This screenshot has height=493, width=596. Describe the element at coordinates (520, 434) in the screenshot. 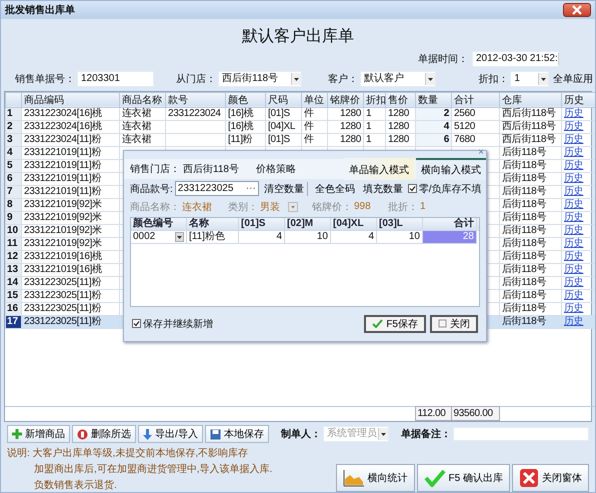

I see `remark-input-field` at that location.